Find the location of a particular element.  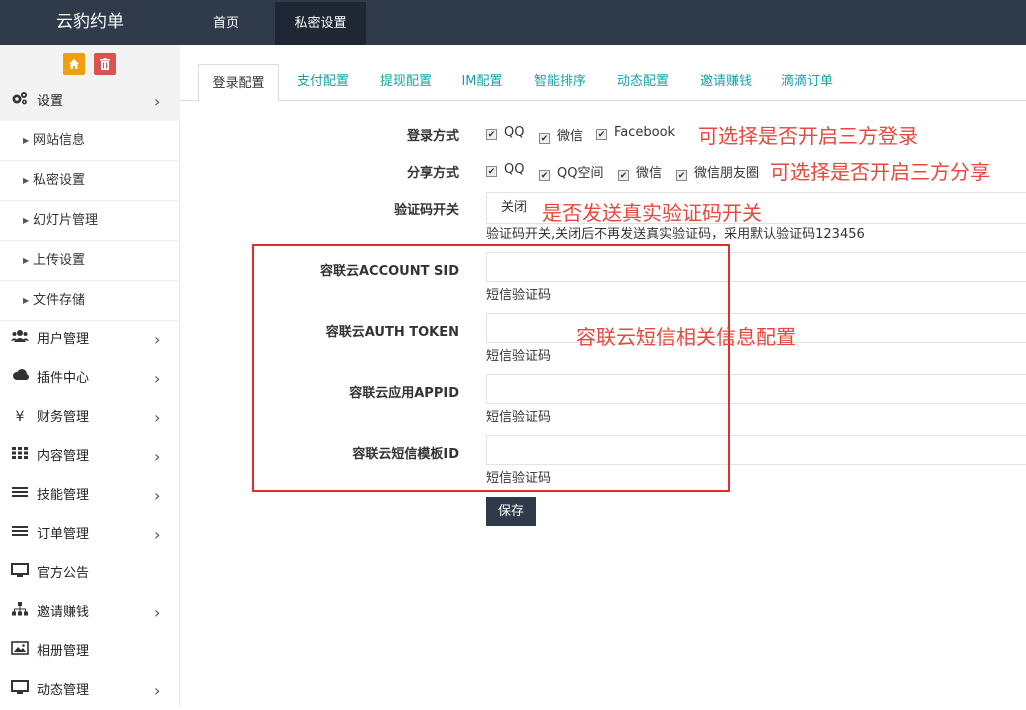

yen-icon: ¥ is located at coordinates (20, 417).